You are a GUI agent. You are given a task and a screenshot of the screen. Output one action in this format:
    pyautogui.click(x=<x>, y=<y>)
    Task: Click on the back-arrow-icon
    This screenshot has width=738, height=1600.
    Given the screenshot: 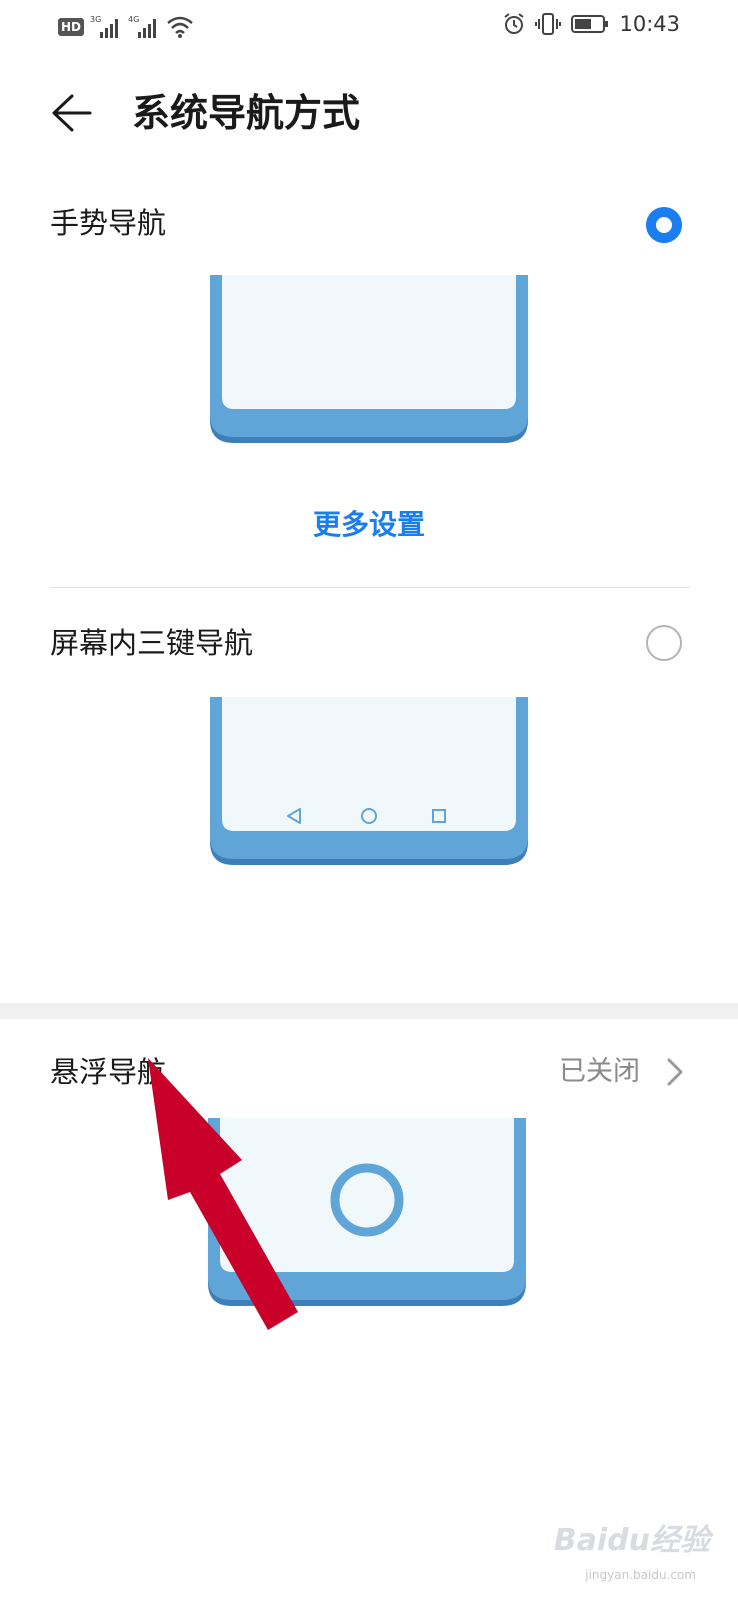 What is the action you would take?
    pyautogui.click(x=72, y=113)
    